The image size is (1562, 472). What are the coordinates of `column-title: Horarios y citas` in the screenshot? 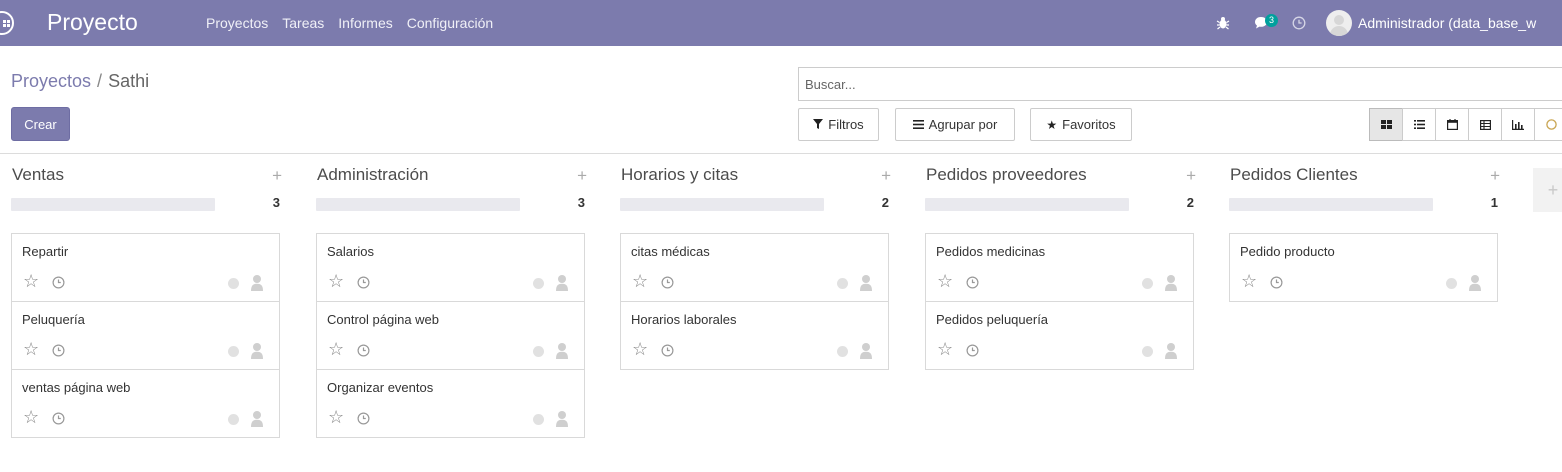 It's located at (679, 175).